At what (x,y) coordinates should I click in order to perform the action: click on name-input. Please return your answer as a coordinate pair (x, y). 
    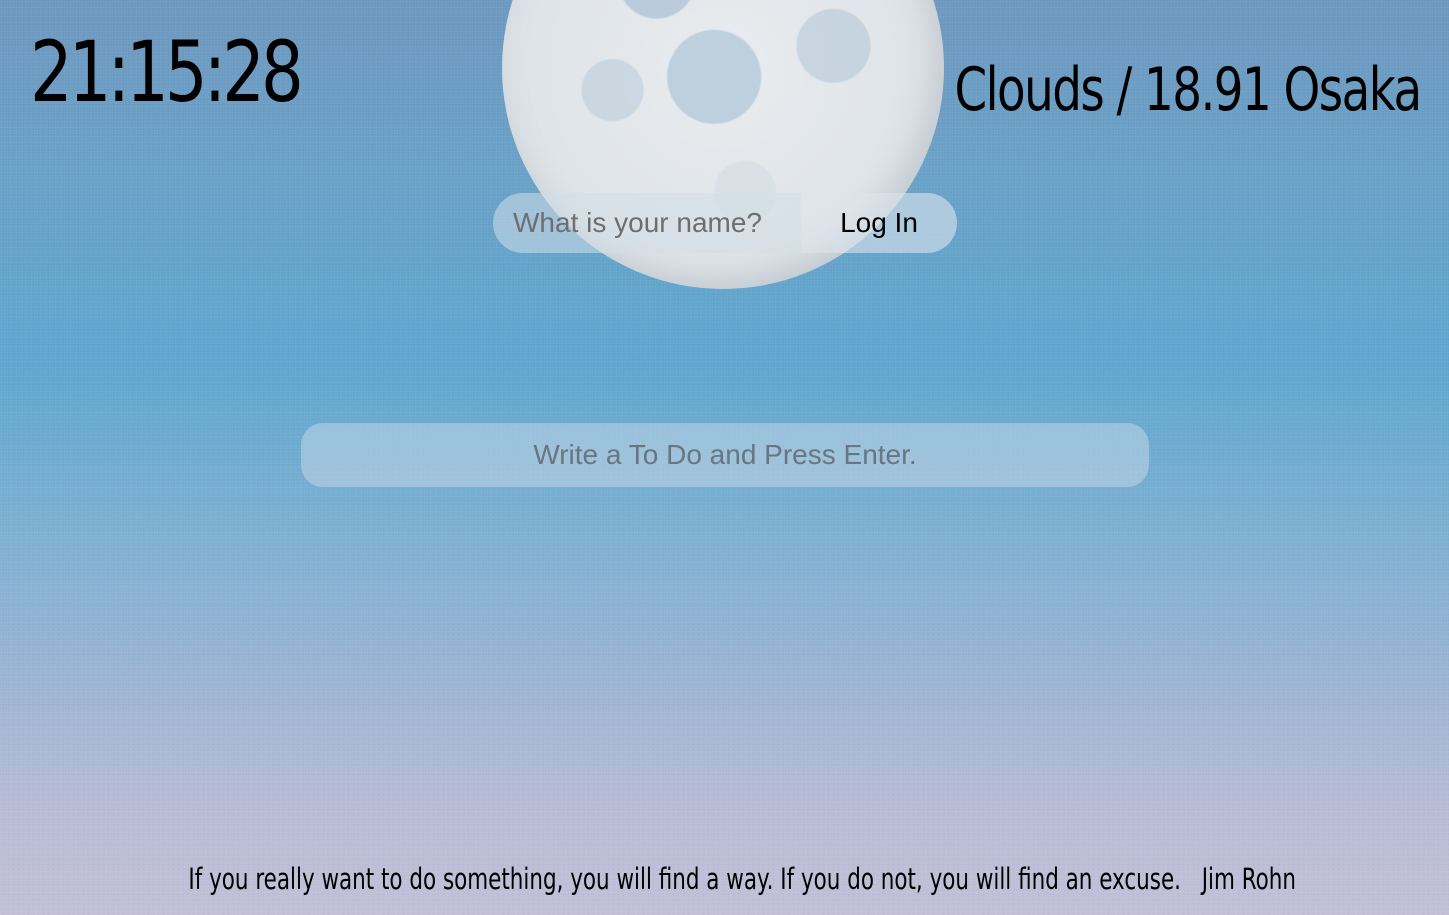
    Looking at the image, I should click on (647, 223).